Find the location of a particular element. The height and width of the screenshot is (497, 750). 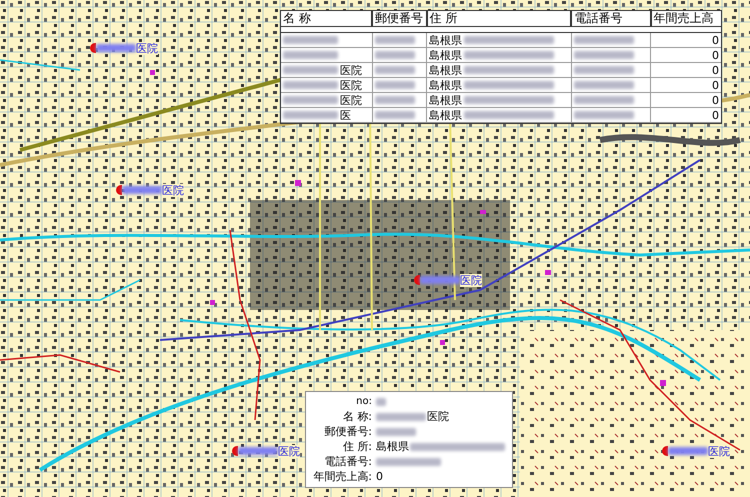

column-header: 年間売上高 is located at coordinates (683, 18).